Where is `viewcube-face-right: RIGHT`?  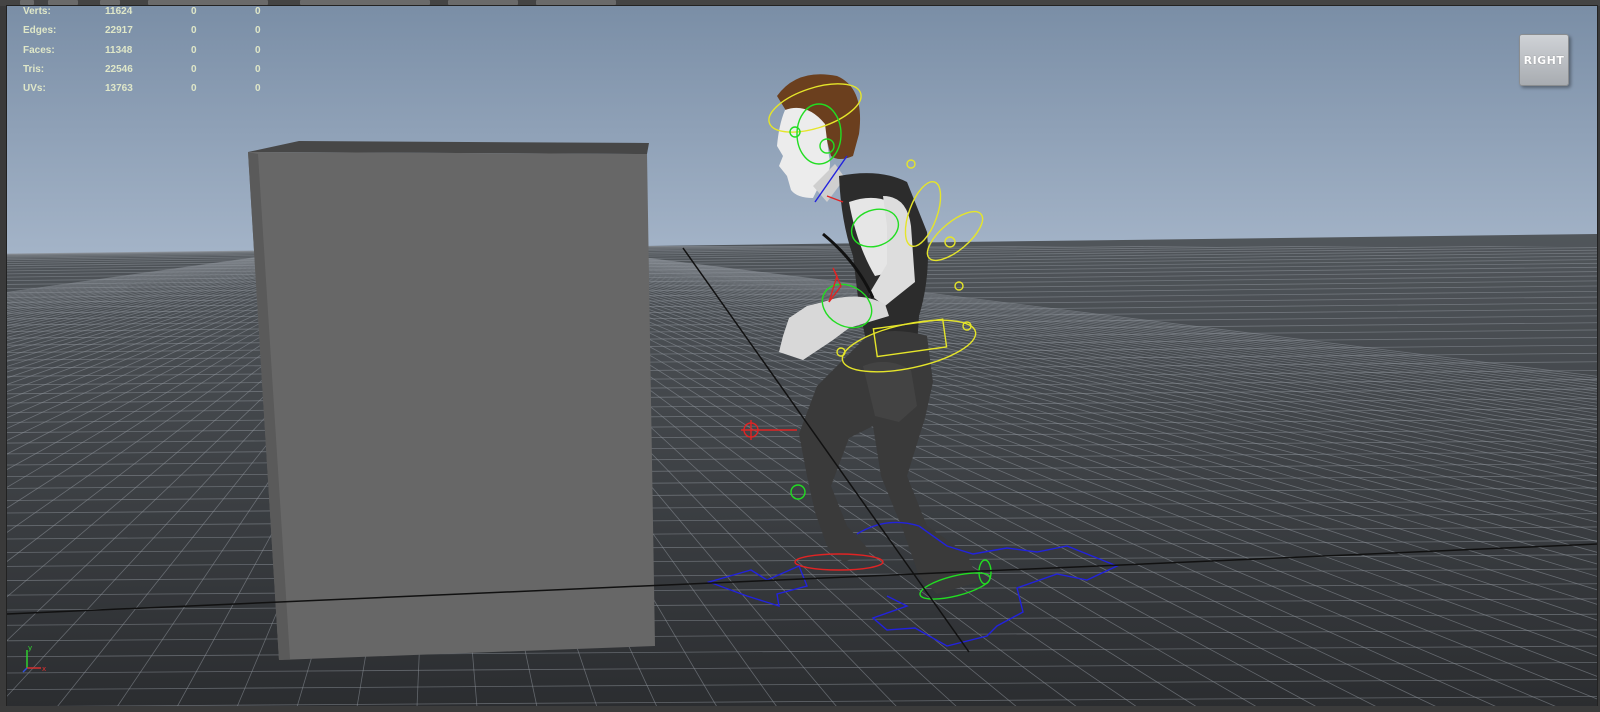 viewcube-face-right: RIGHT is located at coordinates (1544, 60).